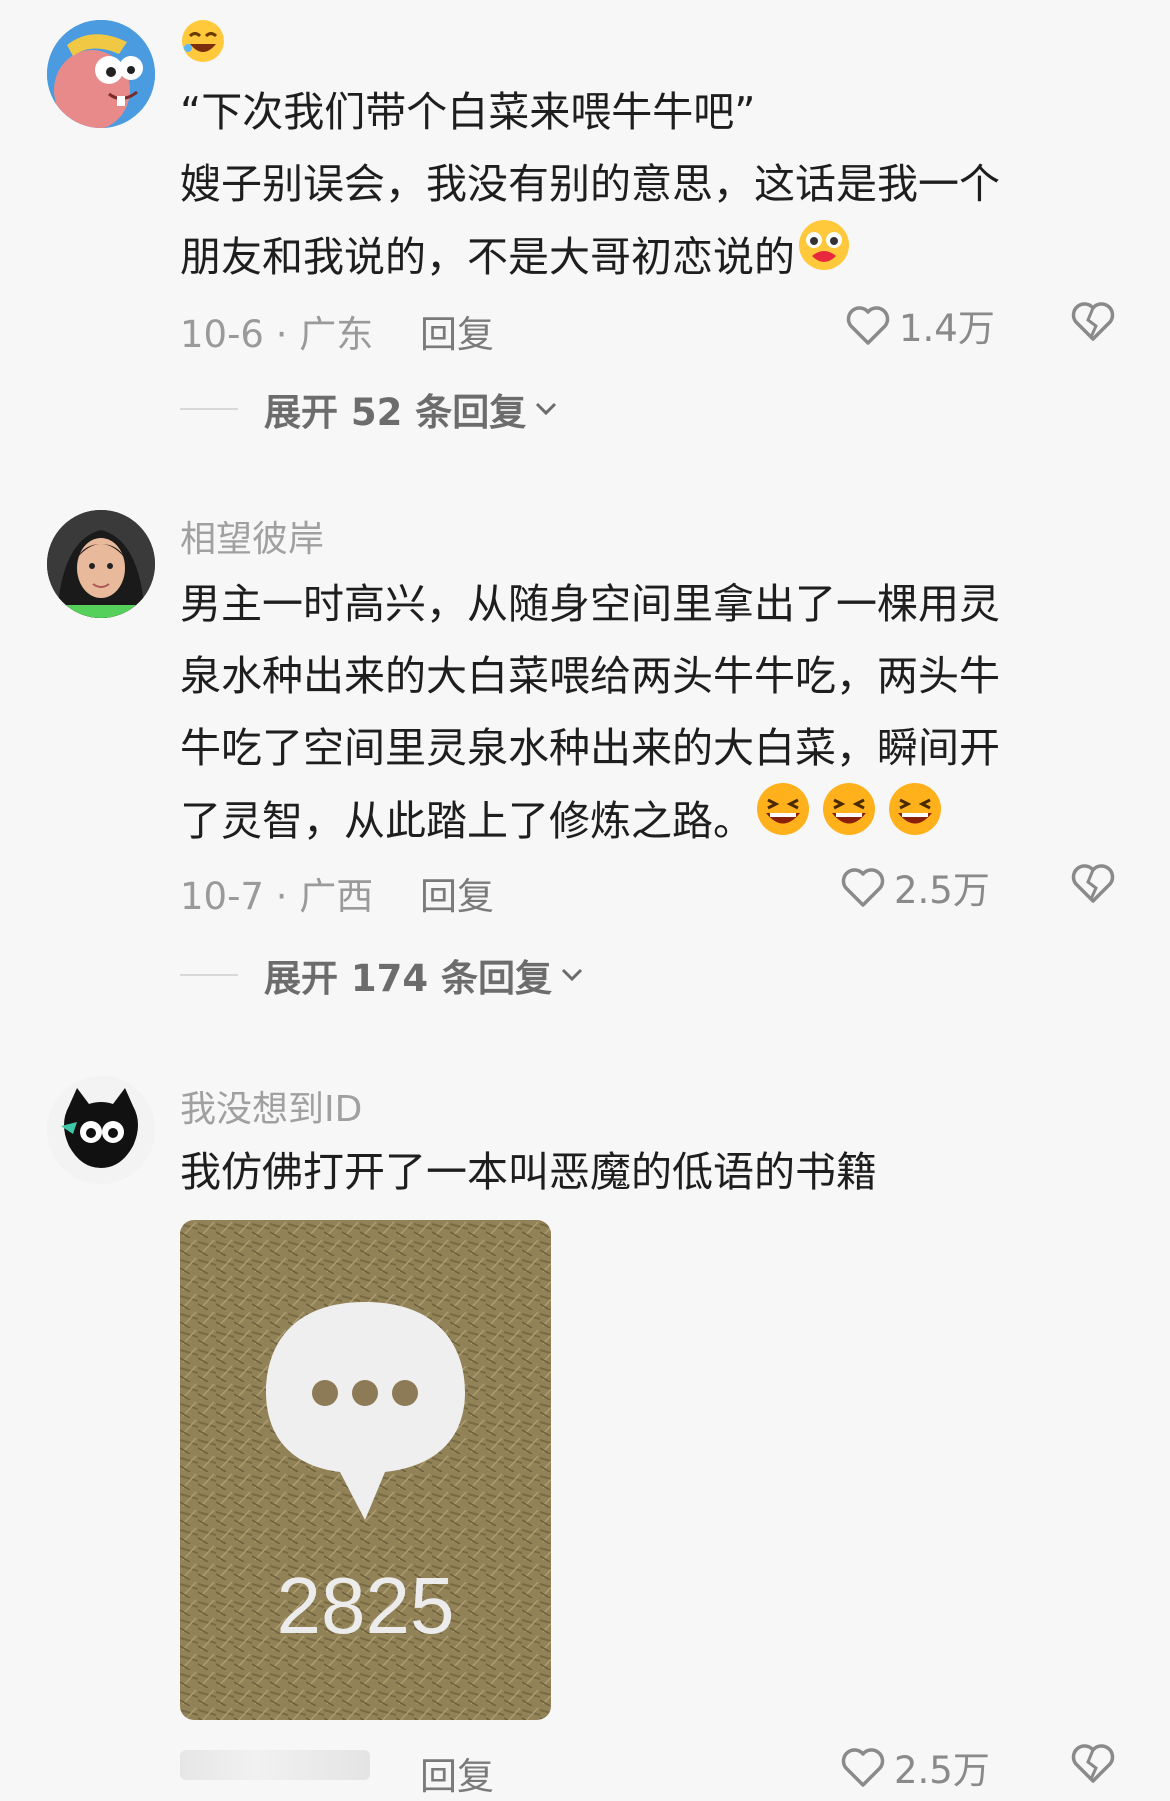 This screenshot has width=1170, height=1801. What do you see at coordinates (650, 326) in the screenshot?
I see `comment-meta: 10-6 · 广东 回复 1.4万` at bounding box center [650, 326].